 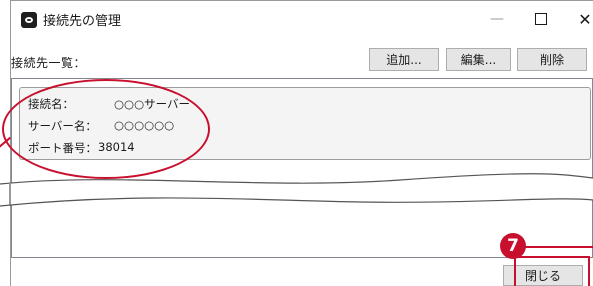 I want to click on maximize-button, so click(x=541, y=19).